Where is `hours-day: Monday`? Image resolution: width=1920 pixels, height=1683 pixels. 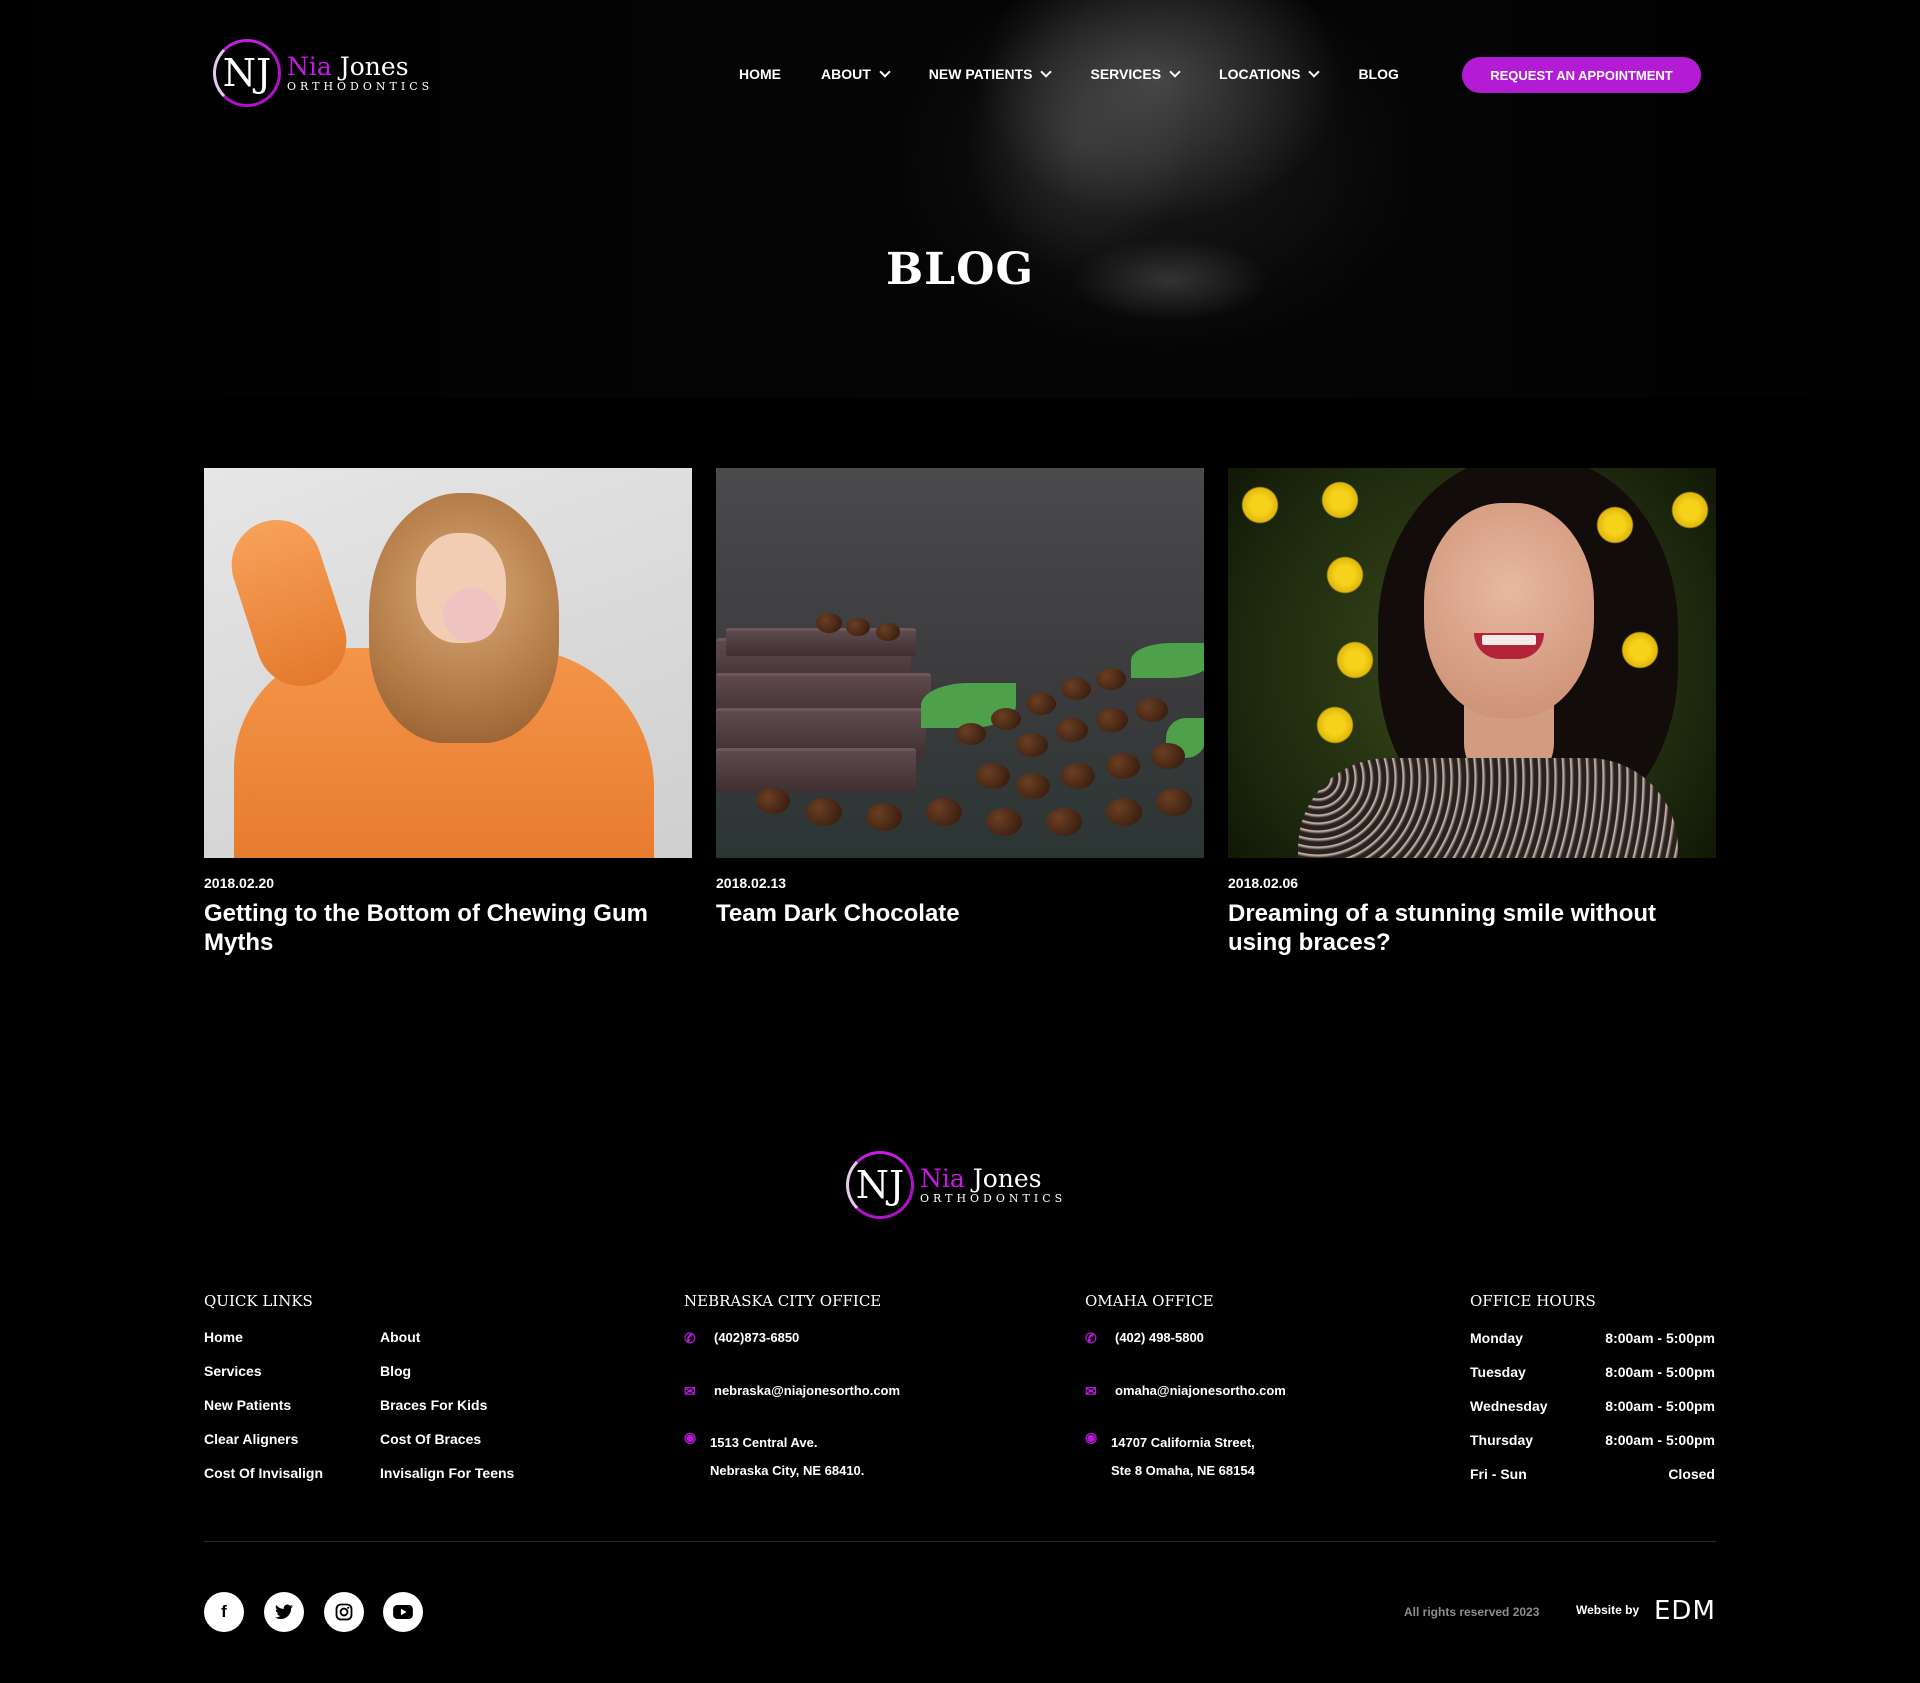 hours-day: Monday is located at coordinates (1496, 1338).